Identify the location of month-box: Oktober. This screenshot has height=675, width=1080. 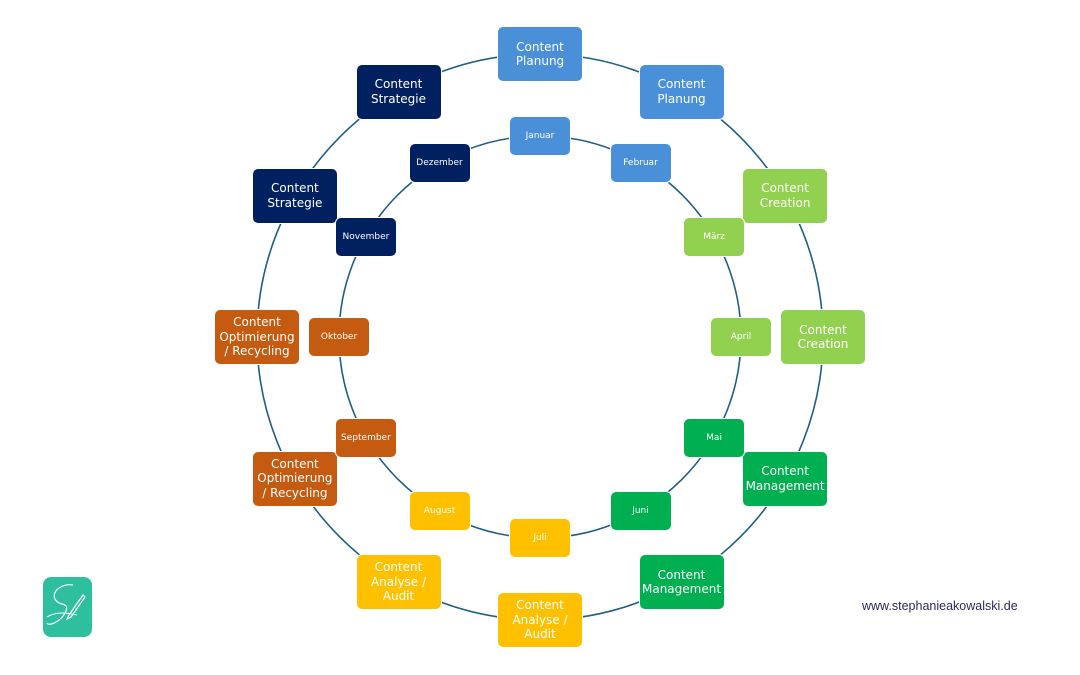
(339, 337).